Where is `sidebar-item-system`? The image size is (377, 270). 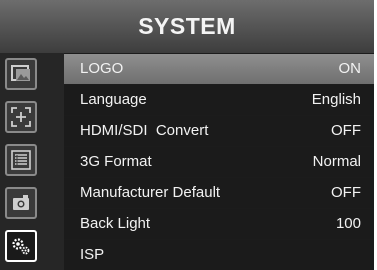
sidebar-item-system is located at coordinates (21, 246).